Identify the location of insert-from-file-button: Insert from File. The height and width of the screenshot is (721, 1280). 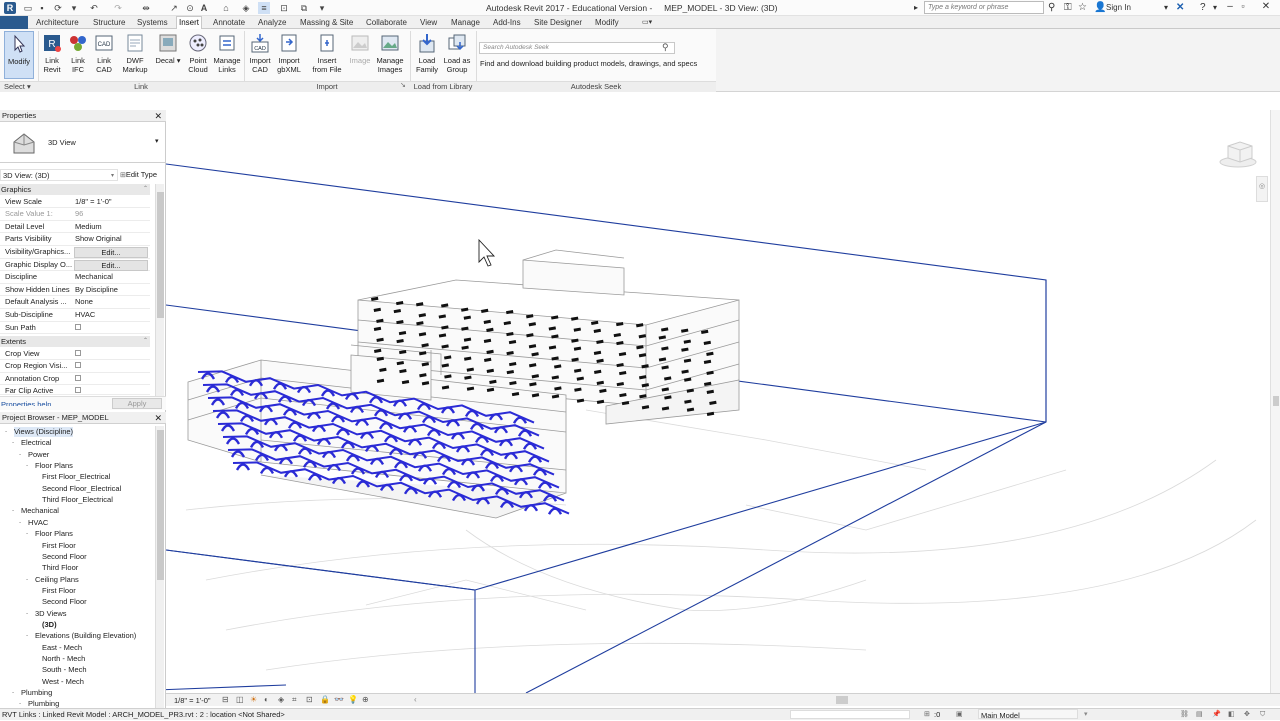
(327, 52).